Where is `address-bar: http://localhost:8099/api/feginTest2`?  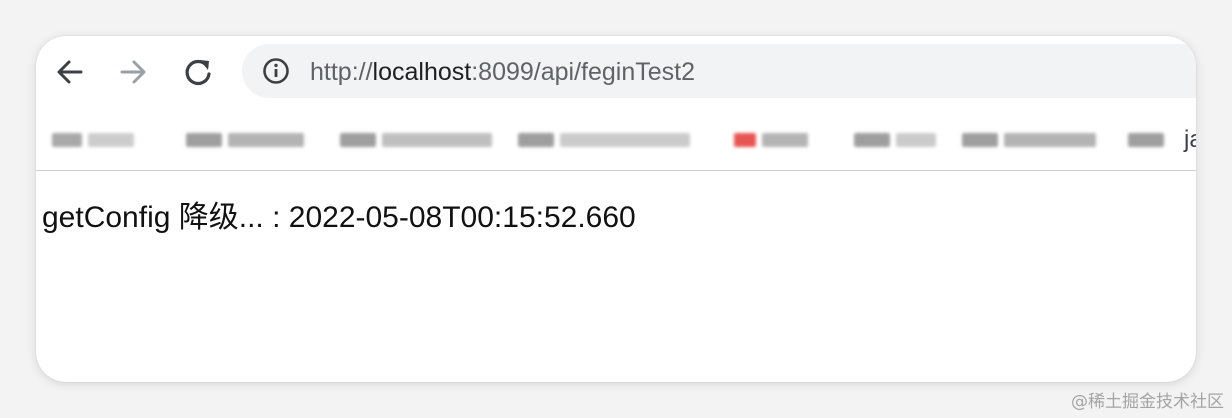
address-bar: http://localhost:8099/api/feginTest2 is located at coordinates (719, 71).